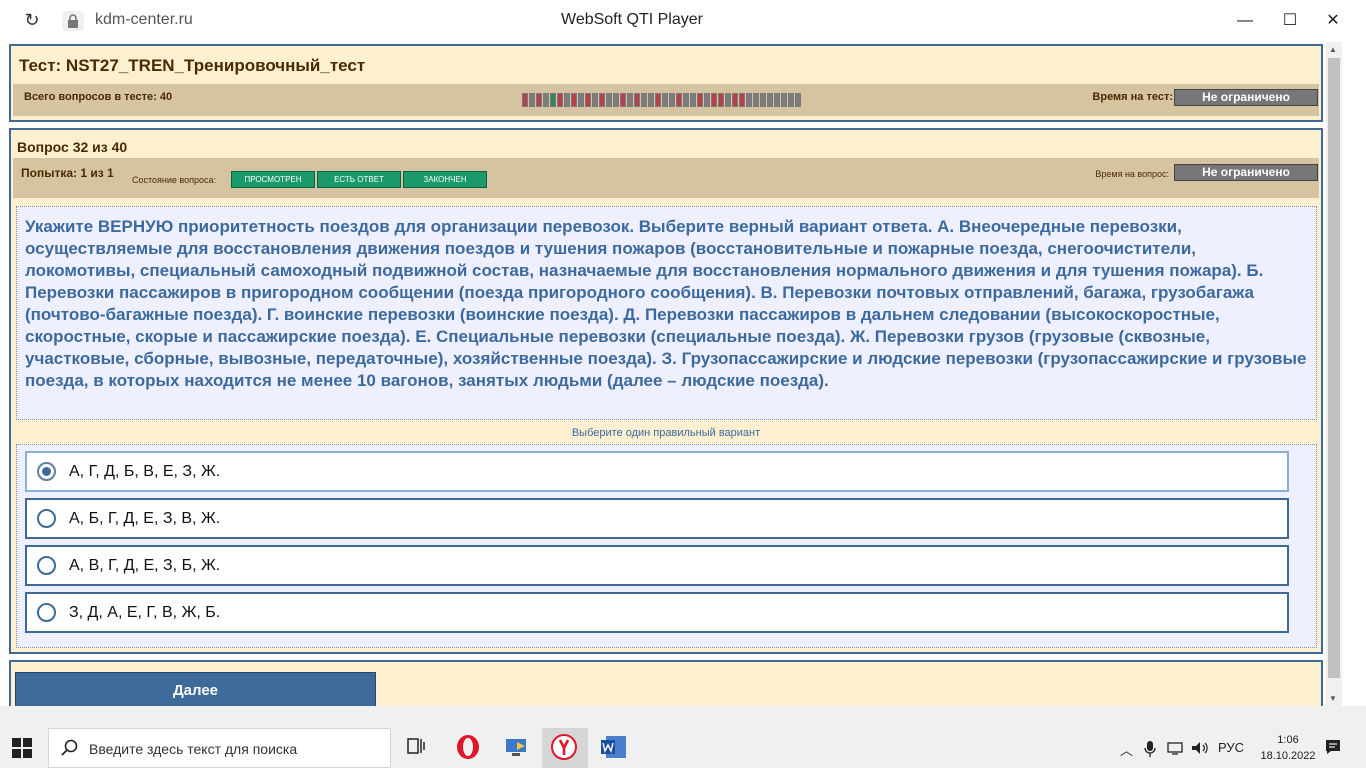 This screenshot has width=1366, height=768. Describe the element at coordinates (145, 518) in the screenshot. I see `answer-option-label: А, Б, Г, Д, Е, З, В, Ж.` at that location.